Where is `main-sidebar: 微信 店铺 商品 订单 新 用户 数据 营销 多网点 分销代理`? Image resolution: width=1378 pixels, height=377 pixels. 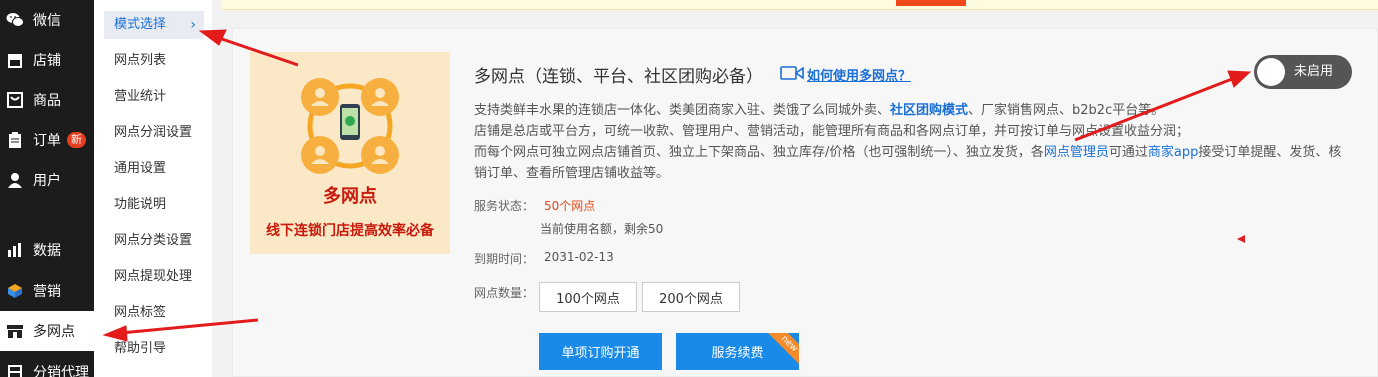 main-sidebar: 微信 店铺 商品 订单 新 用户 数据 营销 多网点 分销代理 is located at coordinates (47, 188).